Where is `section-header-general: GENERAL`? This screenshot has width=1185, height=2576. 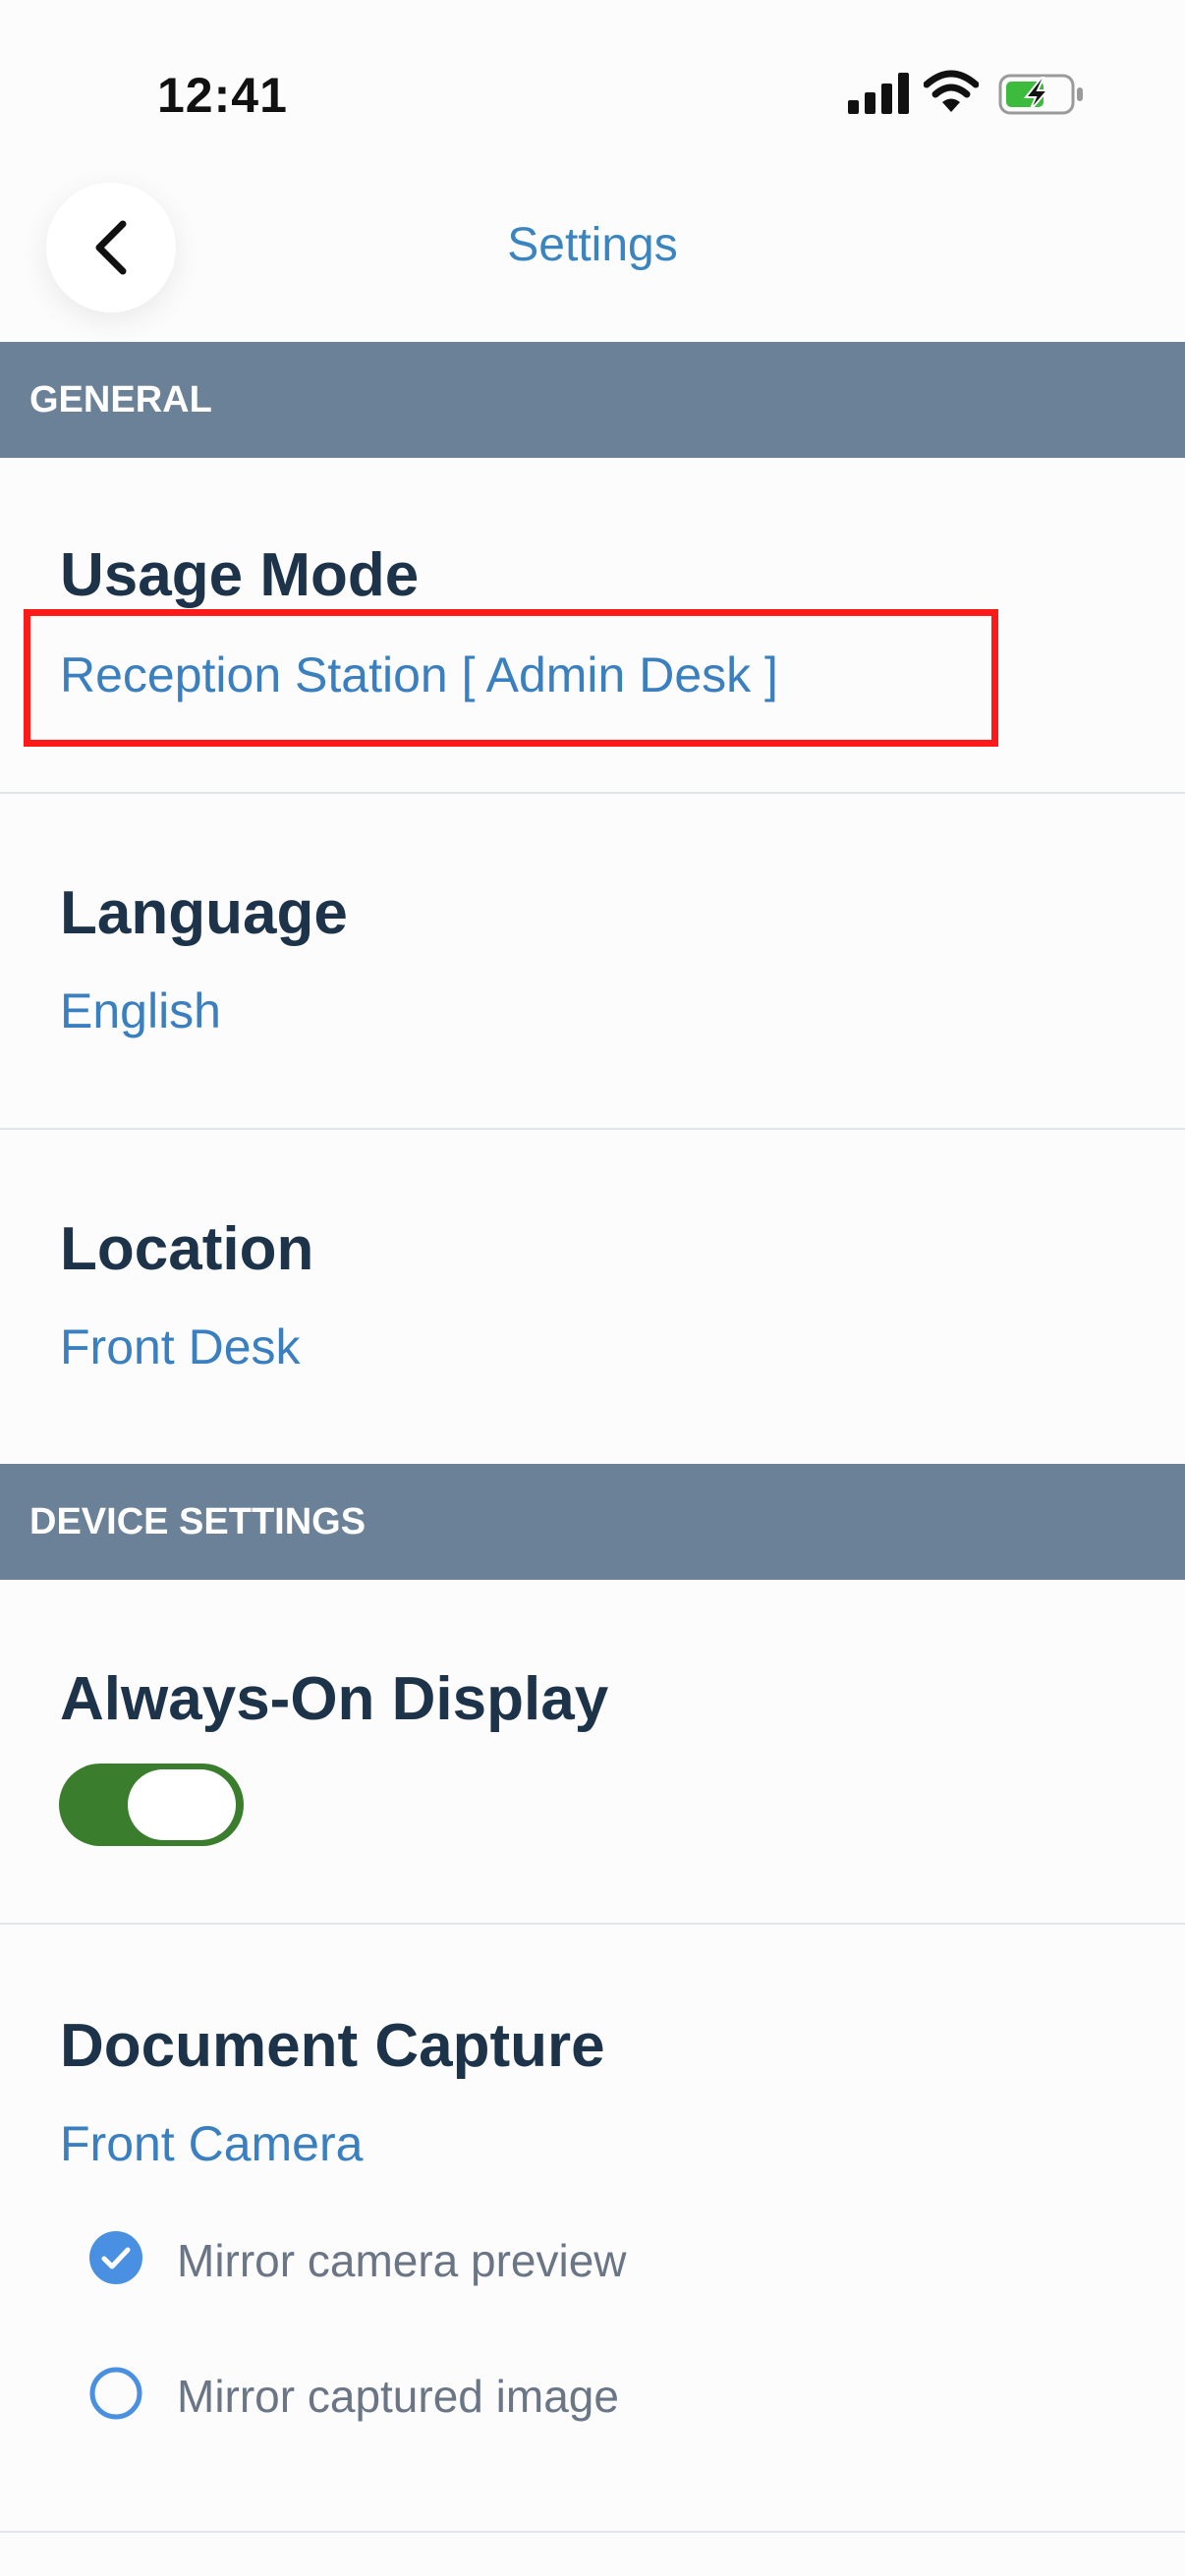 section-header-general: GENERAL is located at coordinates (592, 400).